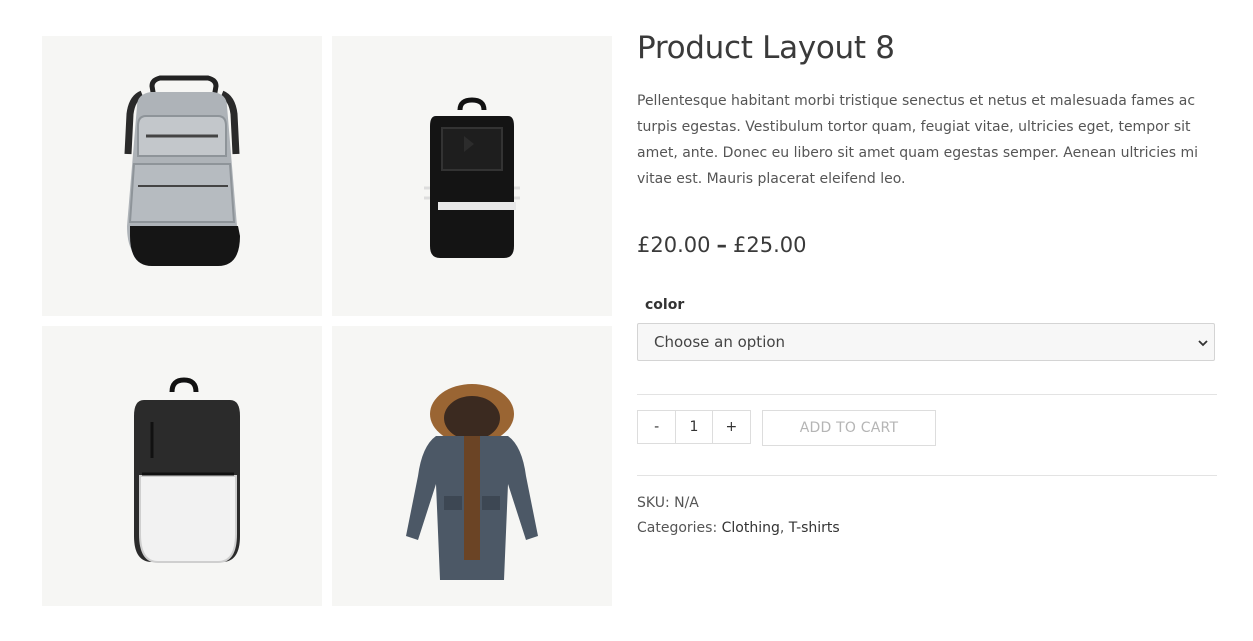 This screenshot has width=1253, height=641. What do you see at coordinates (656, 427) in the screenshot?
I see `quantity-minus-button: -` at bounding box center [656, 427].